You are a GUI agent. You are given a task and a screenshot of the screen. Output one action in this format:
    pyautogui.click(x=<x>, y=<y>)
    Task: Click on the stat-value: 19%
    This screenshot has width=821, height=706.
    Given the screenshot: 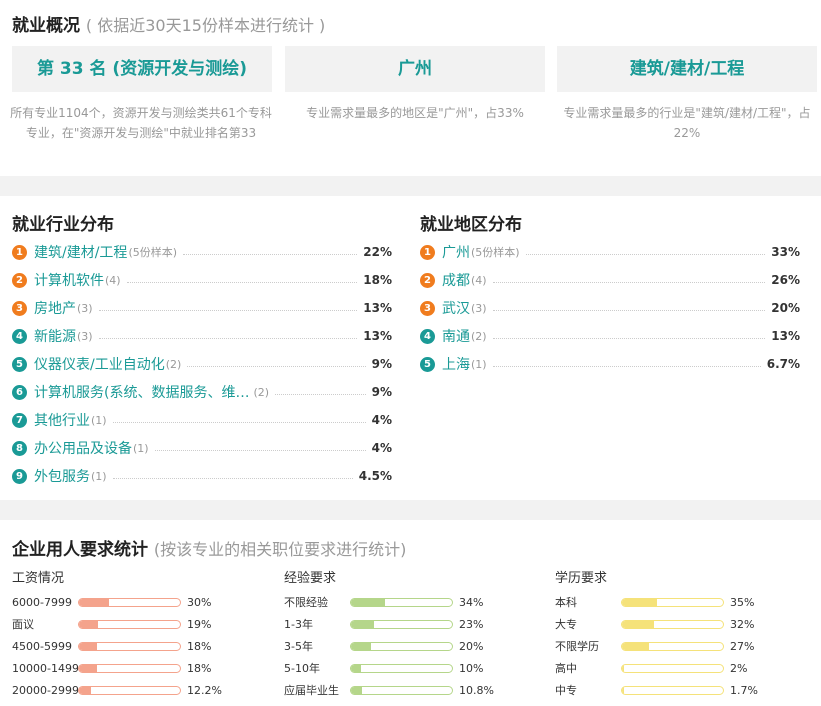 What is the action you would take?
    pyautogui.click(x=199, y=624)
    